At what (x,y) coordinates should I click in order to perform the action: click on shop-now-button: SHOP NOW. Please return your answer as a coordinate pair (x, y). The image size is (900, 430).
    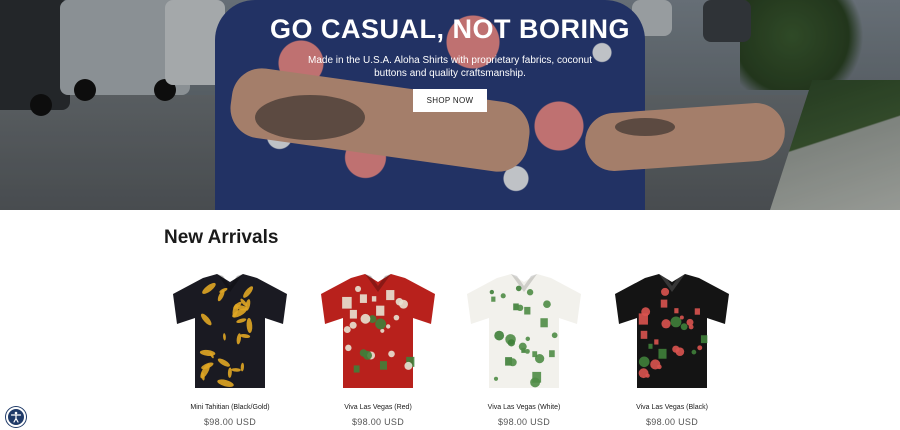
    Looking at the image, I should click on (450, 100).